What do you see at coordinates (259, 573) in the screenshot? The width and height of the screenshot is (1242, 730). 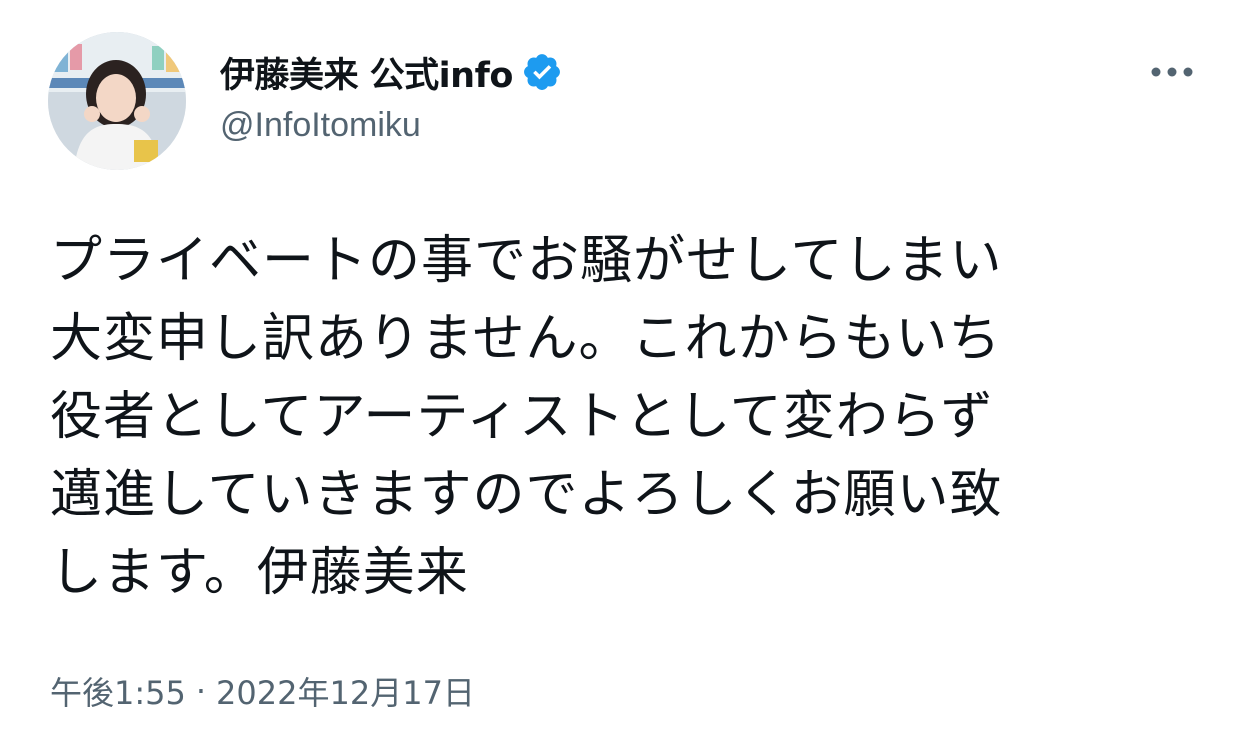 I see `tweet-text-line: します。伊藤美来` at bounding box center [259, 573].